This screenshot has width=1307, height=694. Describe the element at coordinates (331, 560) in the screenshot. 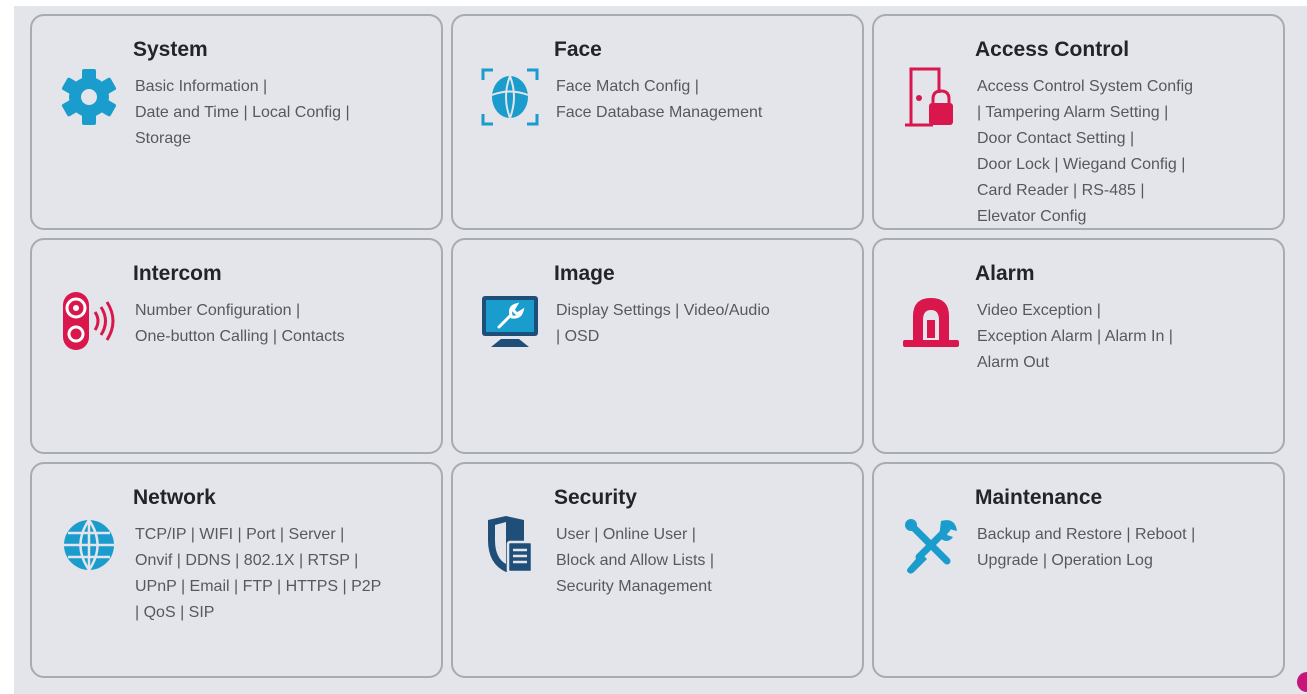

I see `link-rtsp: RTSP |` at that location.